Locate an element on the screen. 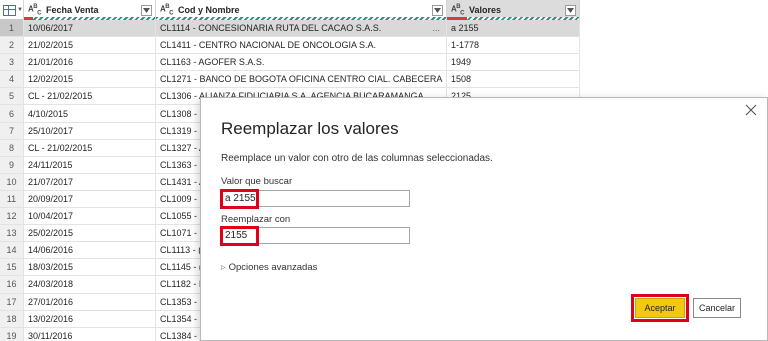 The height and width of the screenshot is (341, 768). row-number: 6 is located at coordinates (12, 113).